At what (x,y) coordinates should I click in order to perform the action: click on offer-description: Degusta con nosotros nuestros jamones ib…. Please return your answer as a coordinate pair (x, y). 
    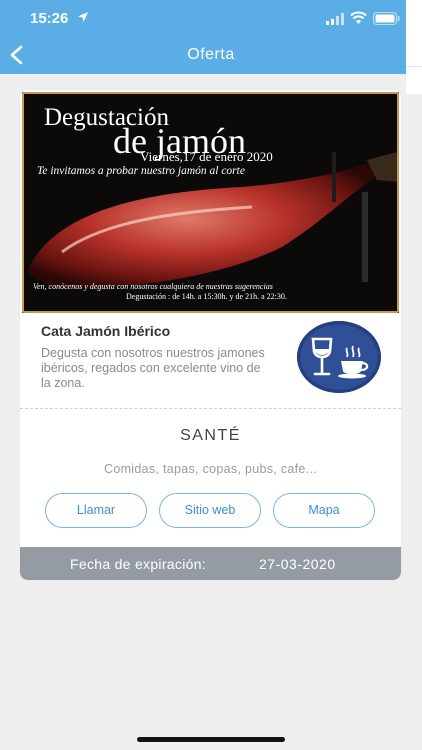
    Looking at the image, I should click on (153, 368).